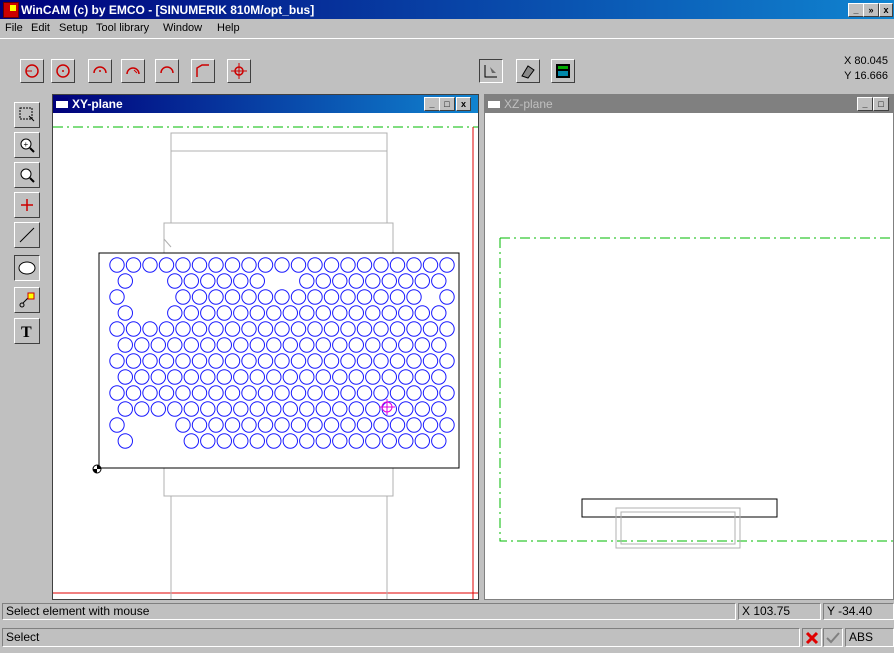  What do you see at coordinates (27, 268) in the screenshot?
I see `circle-icon` at bounding box center [27, 268].